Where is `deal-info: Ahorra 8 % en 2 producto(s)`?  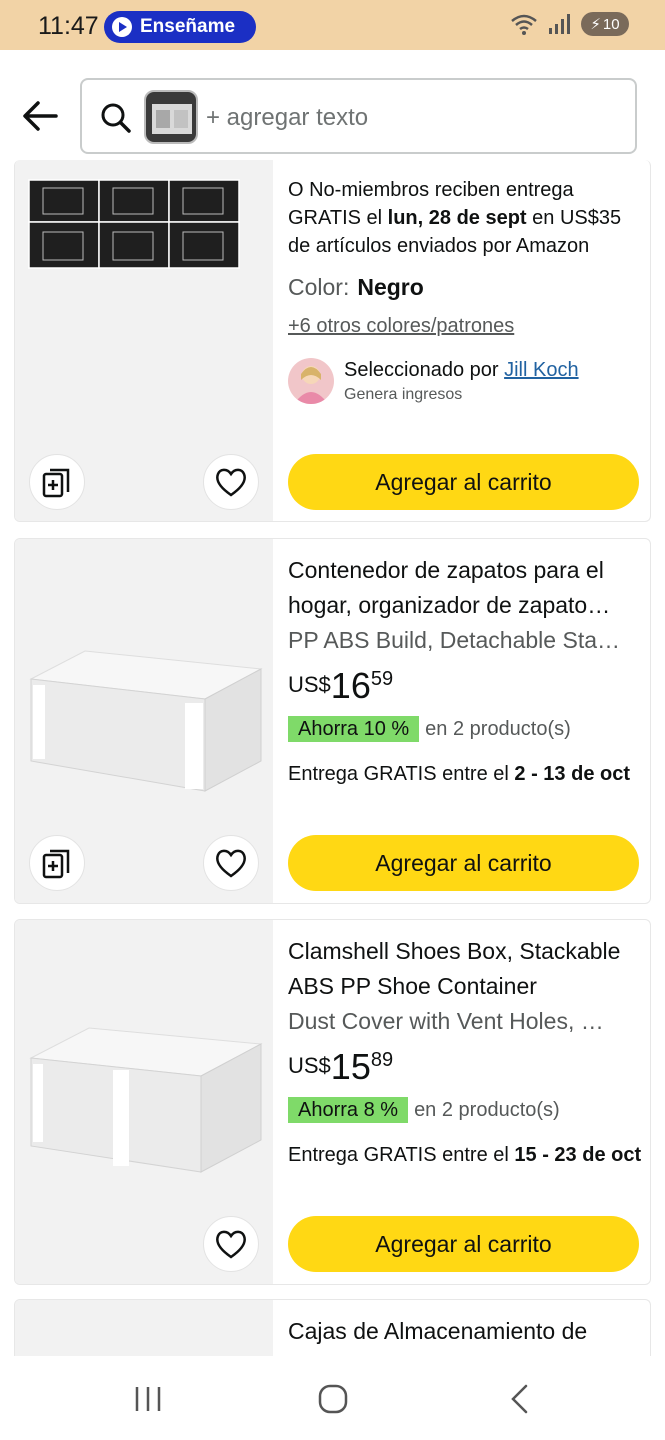 deal-info: Ahorra 8 % en 2 producto(s) is located at coordinates (468, 1110).